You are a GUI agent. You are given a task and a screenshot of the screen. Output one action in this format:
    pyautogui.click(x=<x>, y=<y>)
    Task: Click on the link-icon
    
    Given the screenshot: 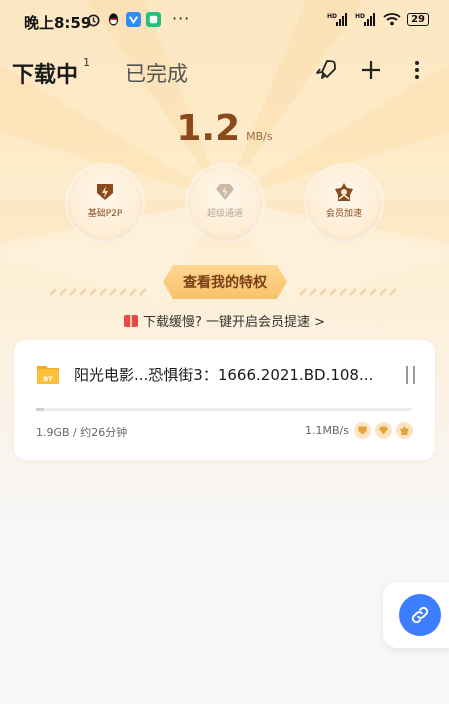 What is the action you would take?
    pyautogui.click(x=420, y=615)
    